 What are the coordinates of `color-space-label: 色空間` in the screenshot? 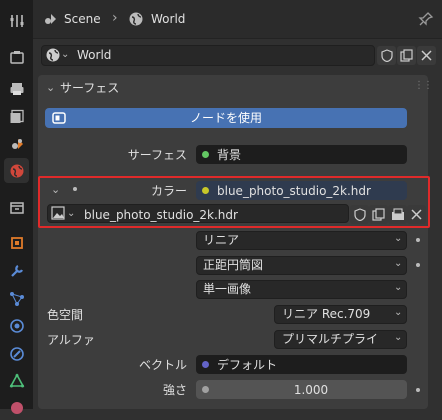 It's located at (65, 315).